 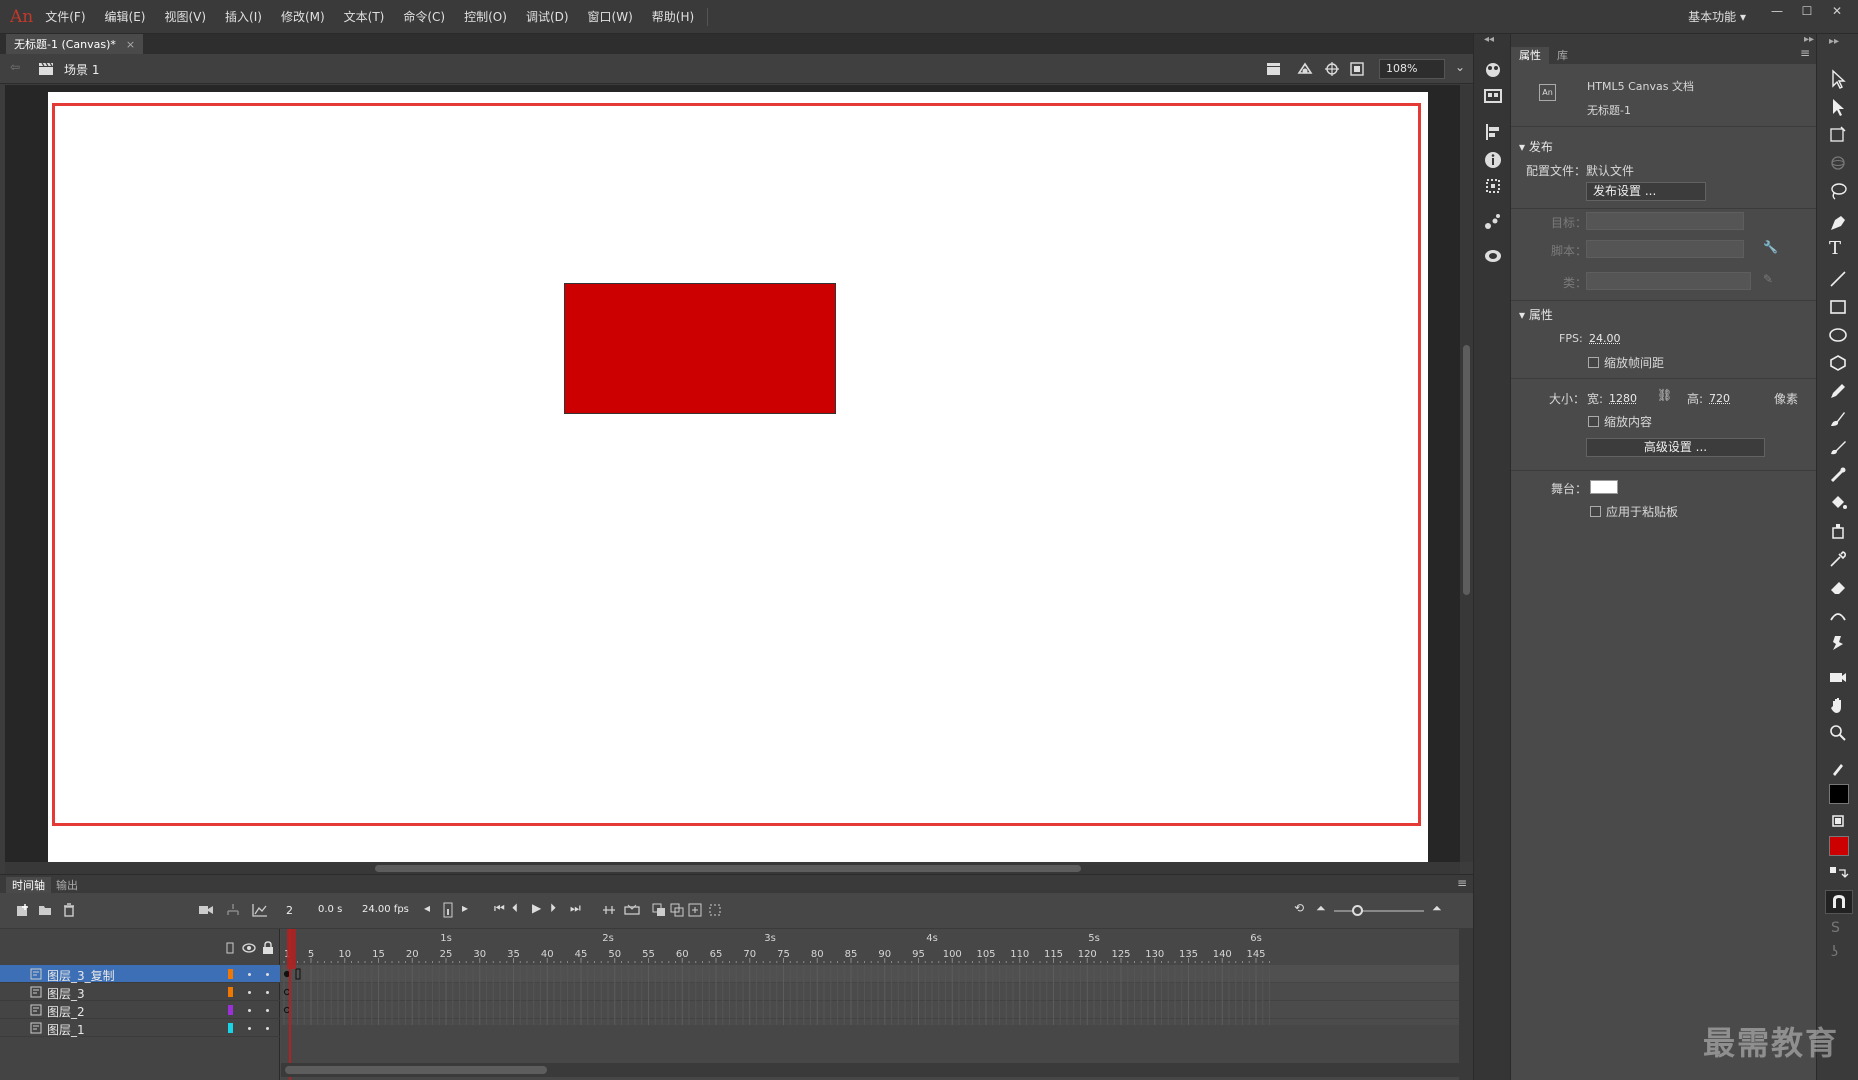 What do you see at coordinates (45, 910) in the screenshot?
I see `new-folder-icon` at bounding box center [45, 910].